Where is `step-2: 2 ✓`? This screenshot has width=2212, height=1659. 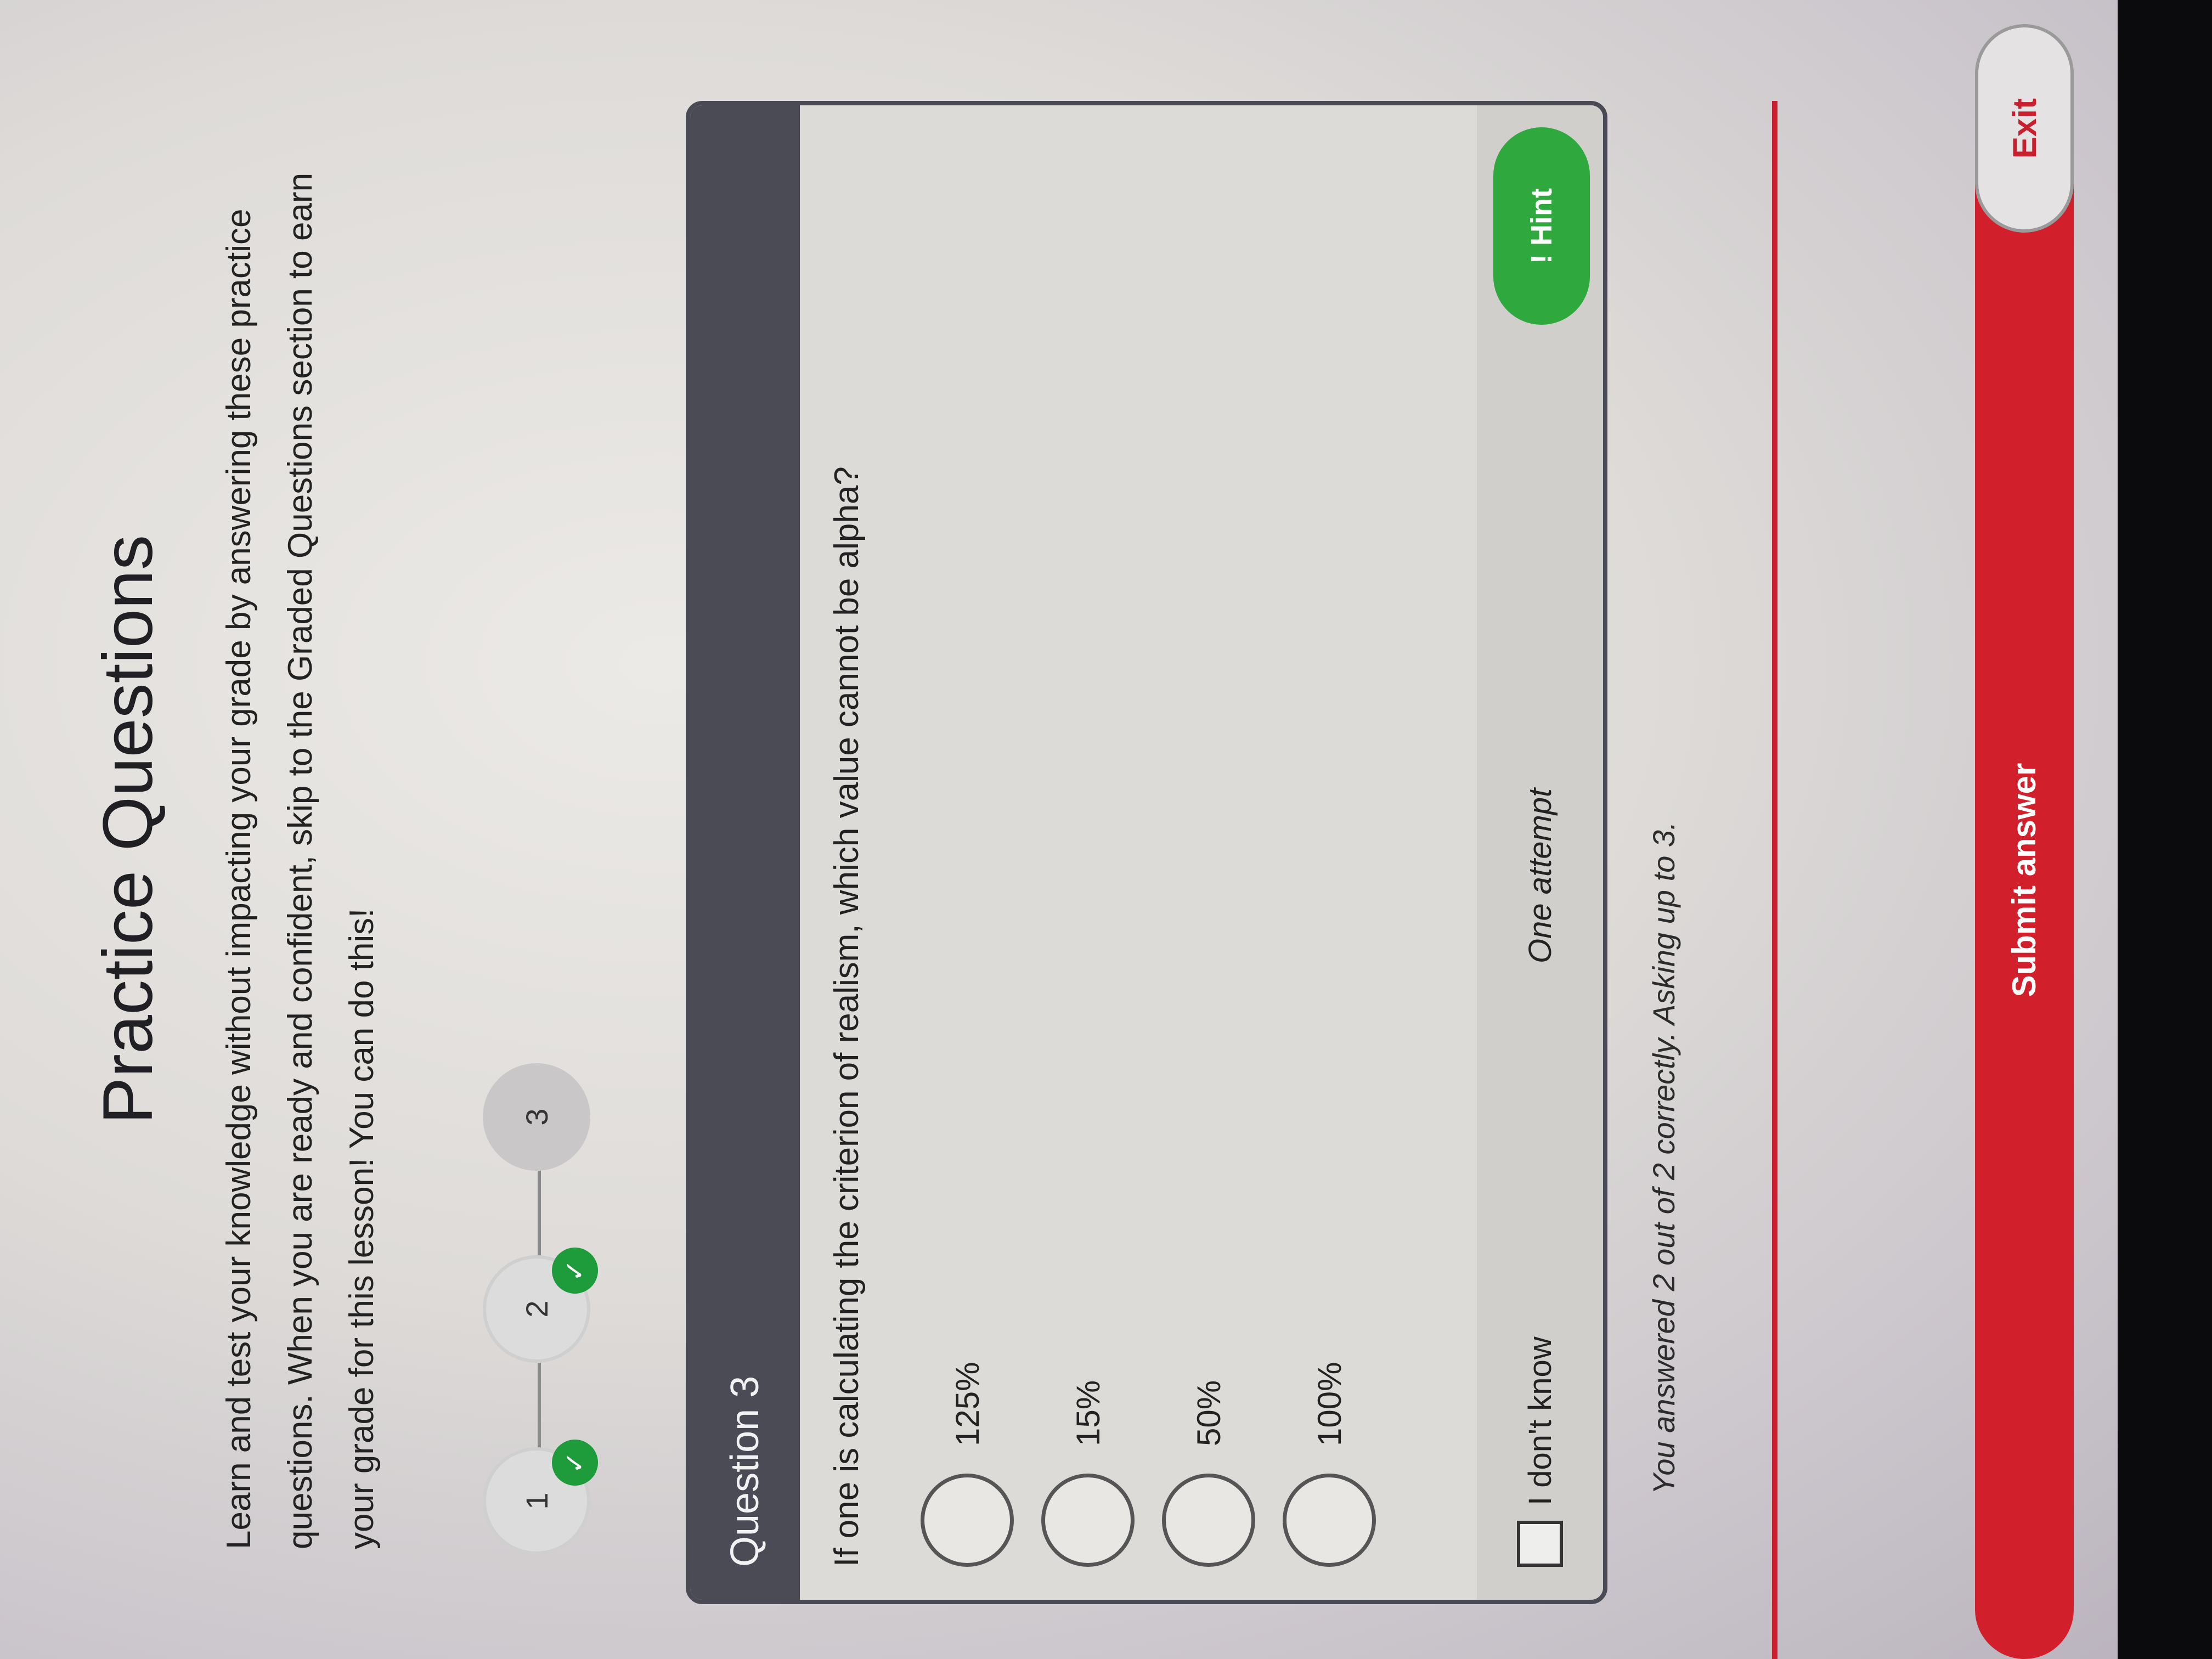 step-2: 2 ✓ is located at coordinates (540, 1305).